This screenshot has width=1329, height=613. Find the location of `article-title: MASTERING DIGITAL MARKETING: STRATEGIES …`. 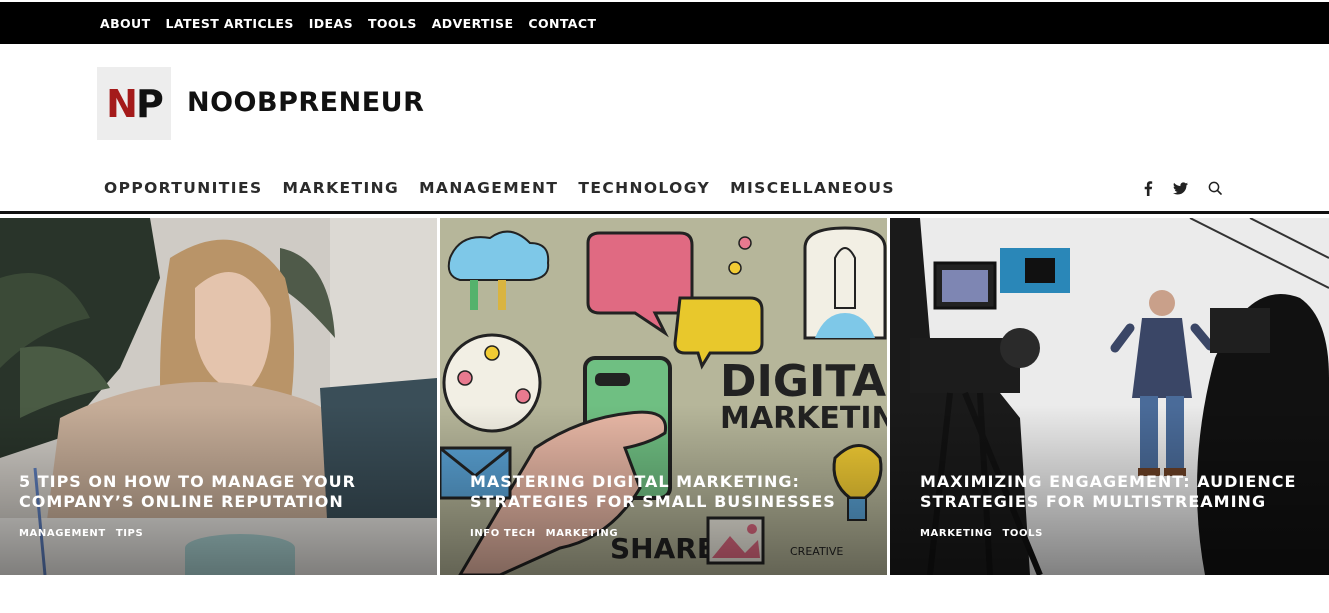

article-title: MASTERING DIGITAL MARKETING: STRATEGIES … is located at coordinates (668, 492).